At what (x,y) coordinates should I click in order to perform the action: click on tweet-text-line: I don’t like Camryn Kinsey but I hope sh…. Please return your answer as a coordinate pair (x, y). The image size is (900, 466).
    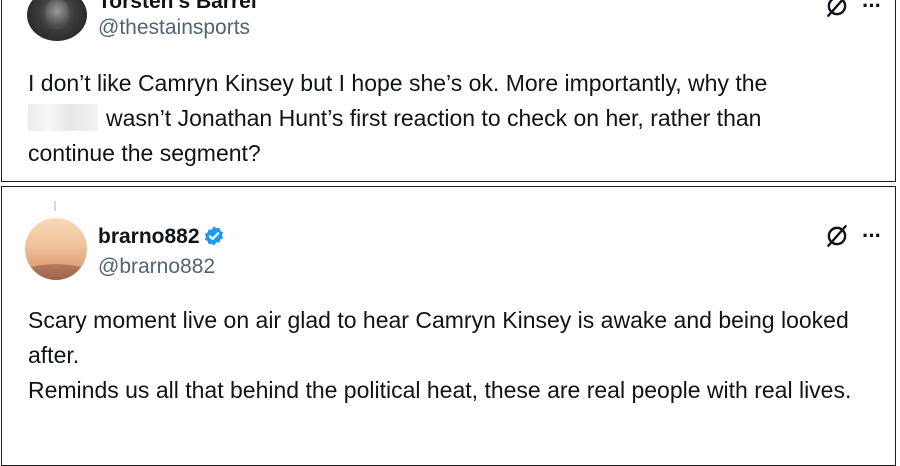
    Looking at the image, I should click on (398, 83).